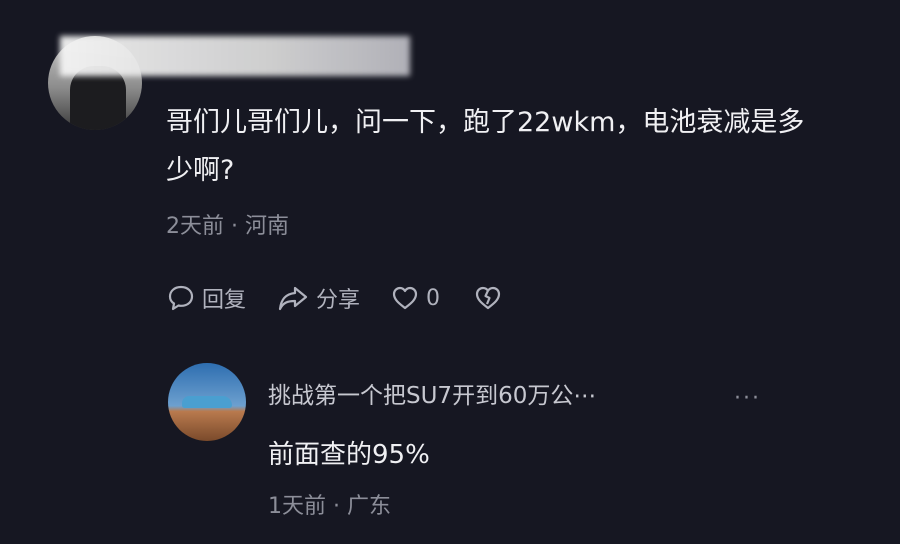 The height and width of the screenshot is (544, 900). Describe the element at coordinates (227, 226) in the screenshot. I see `comment-meta: 2天前 · 河南` at that location.